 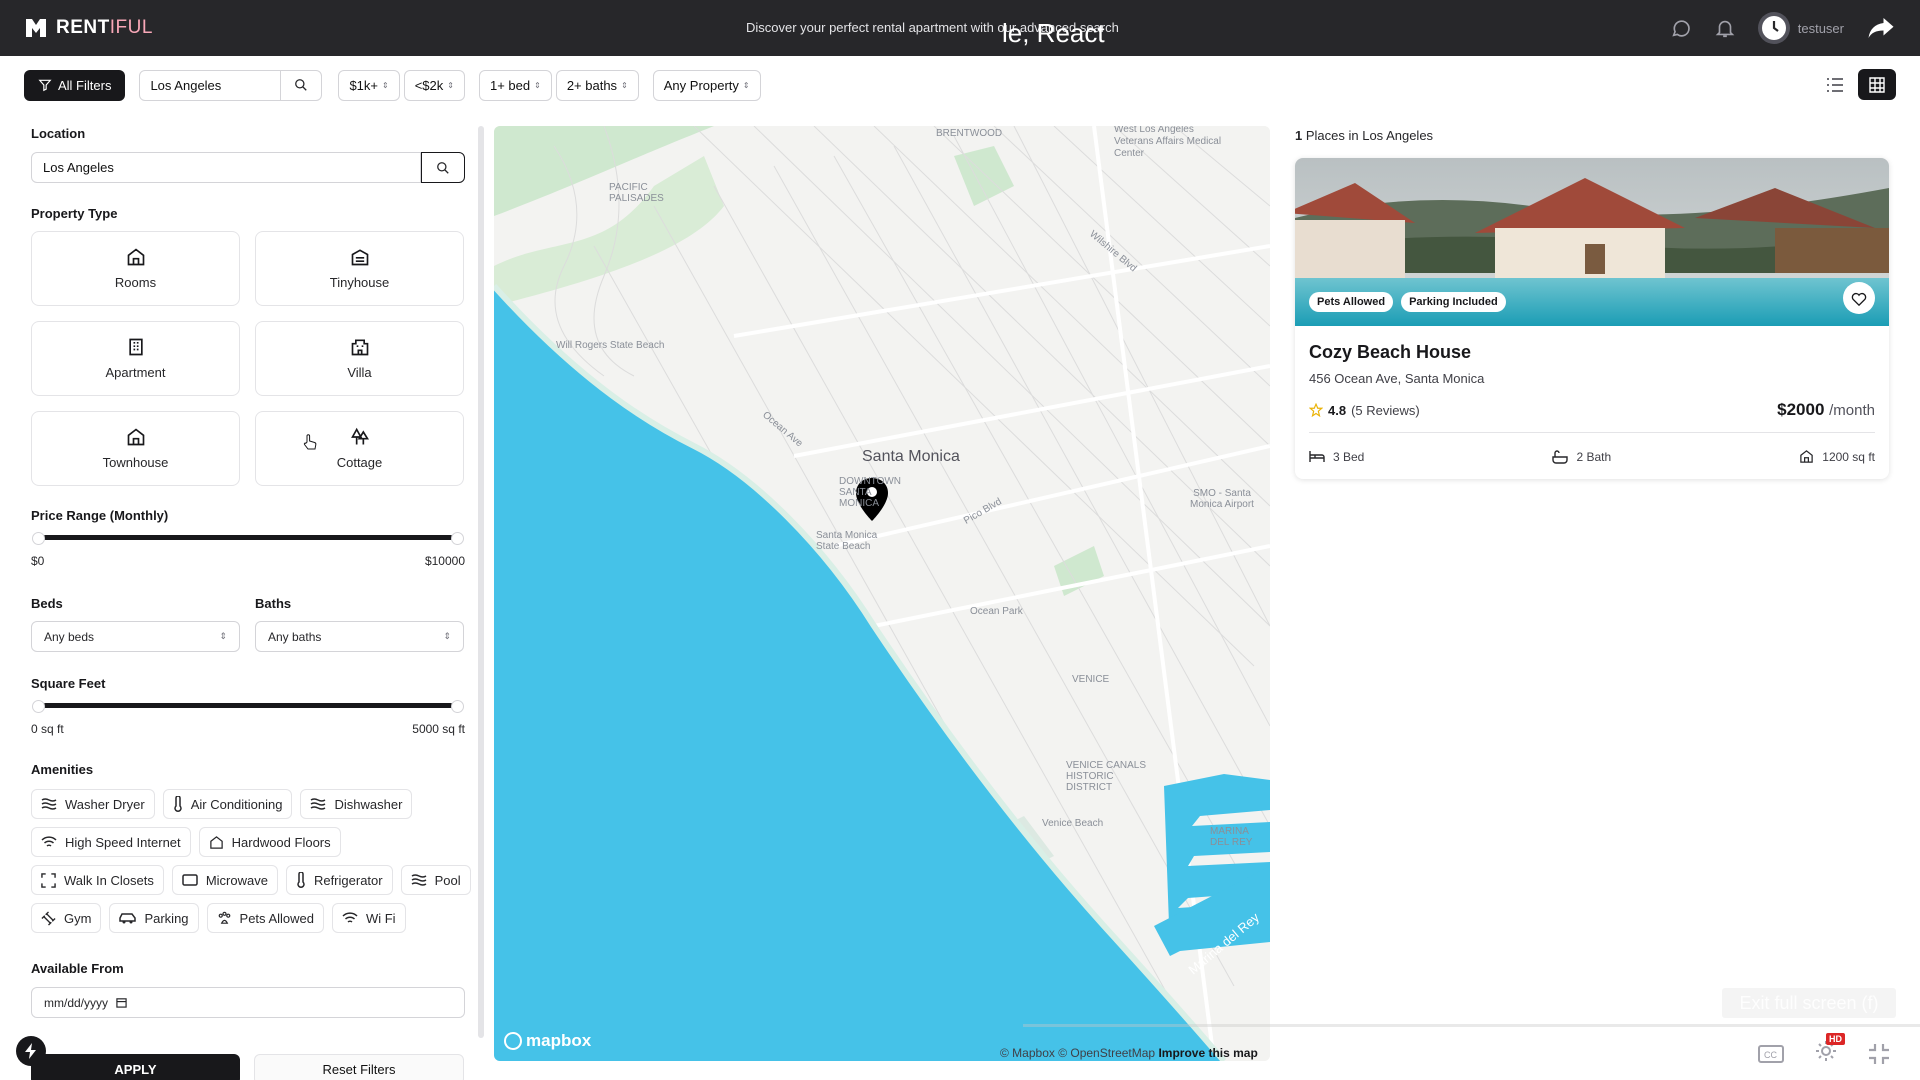 What do you see at coordinates (447, 880) in the screenshot?
I see `amenity-label: Pool` at bounding box center [447, 880].